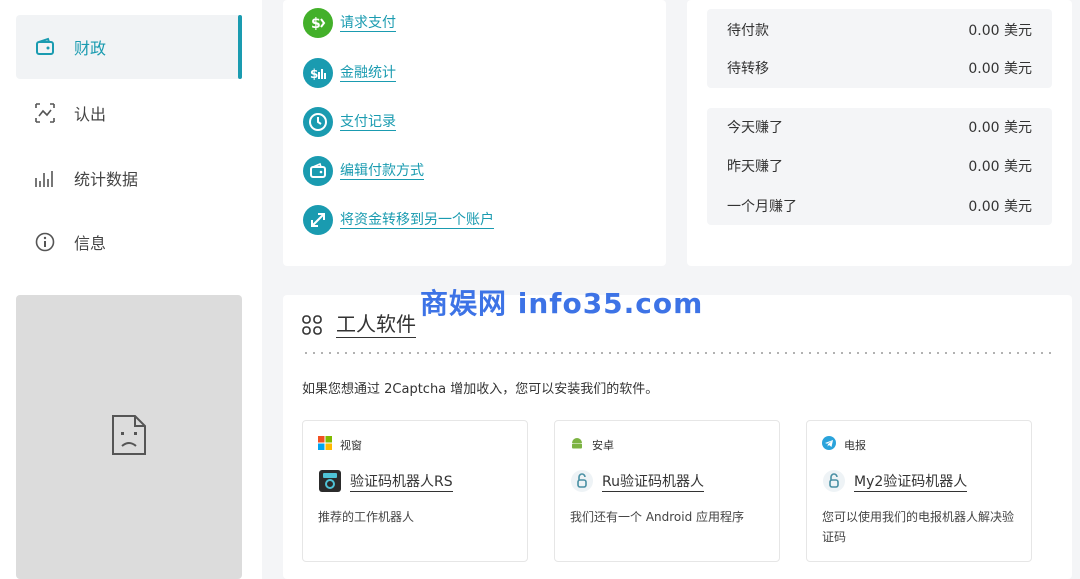  I want to click on sidebar-item-statistics: 统计数据, so click(129, 178).